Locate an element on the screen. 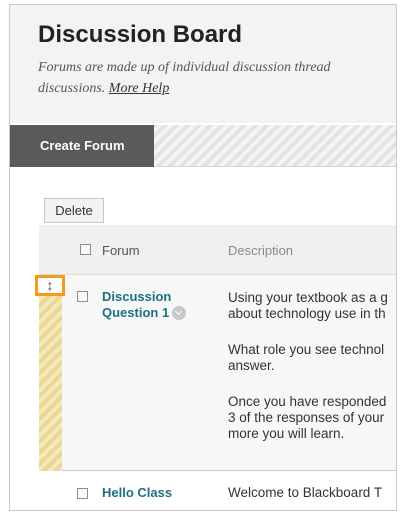 This screenshot has width=401, height=515. description-paragraph: Welcome to Blackboard T is located at coordinates (305, 492).